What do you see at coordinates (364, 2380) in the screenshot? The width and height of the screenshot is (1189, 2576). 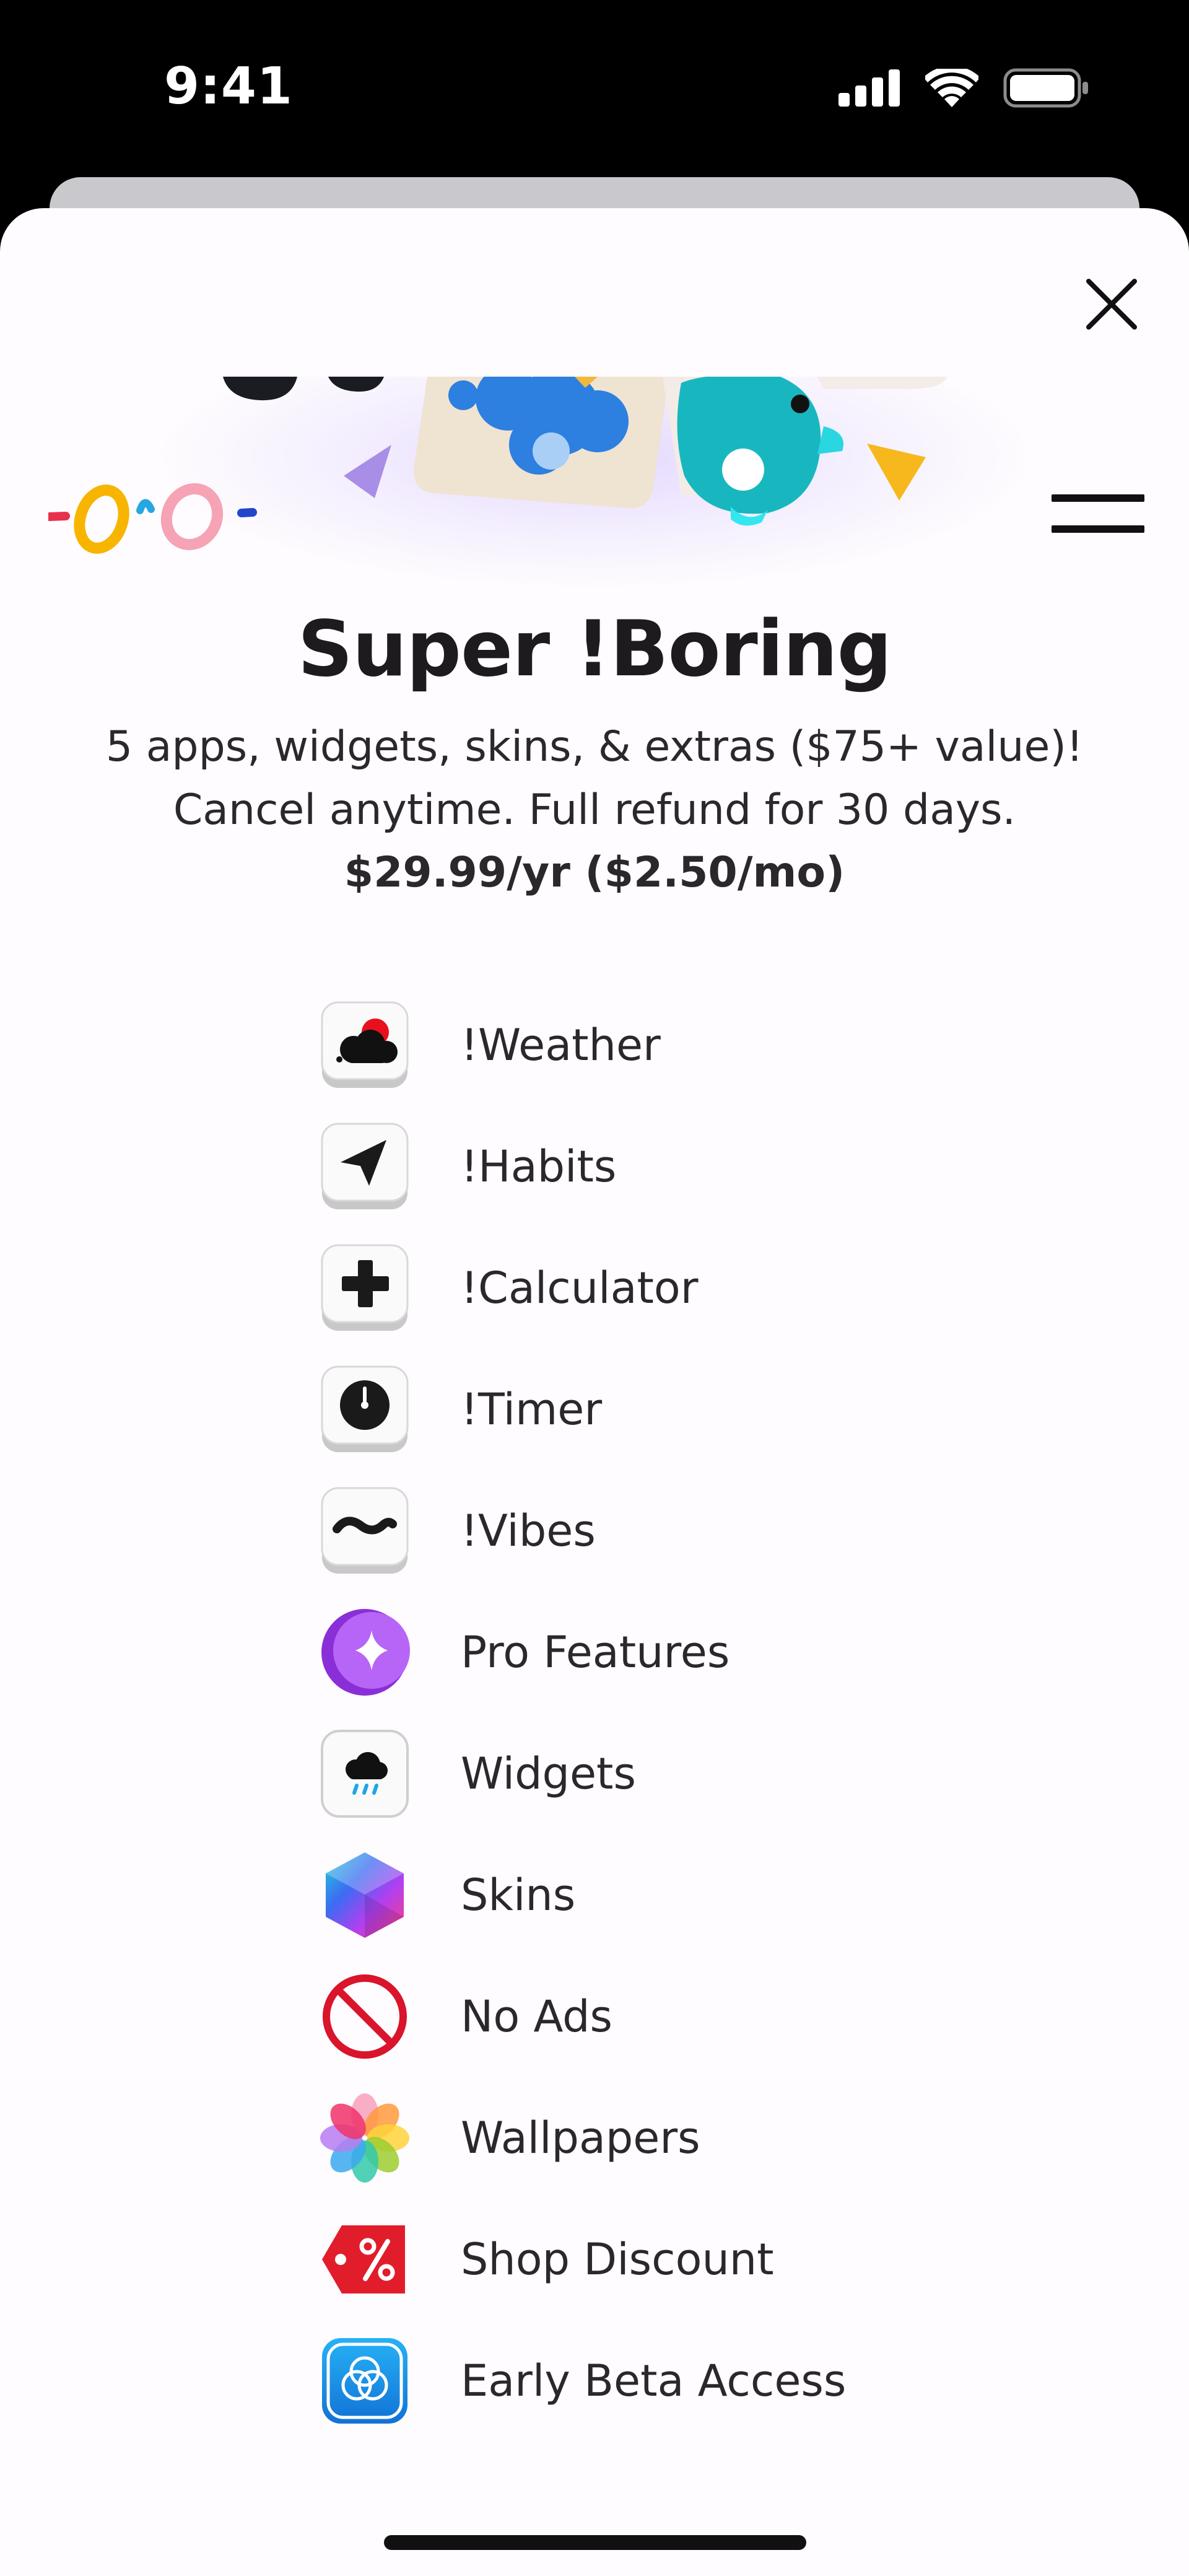 I see `beta-circles-icon` at bounding box center [364, 2380].